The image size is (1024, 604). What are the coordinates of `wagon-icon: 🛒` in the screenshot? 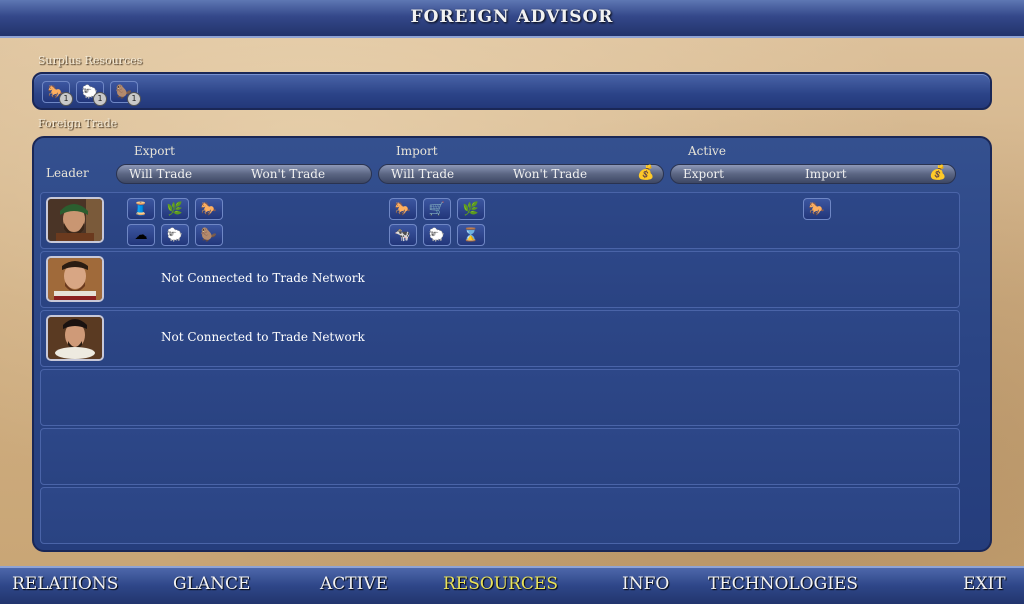 It's located at (437, 209).